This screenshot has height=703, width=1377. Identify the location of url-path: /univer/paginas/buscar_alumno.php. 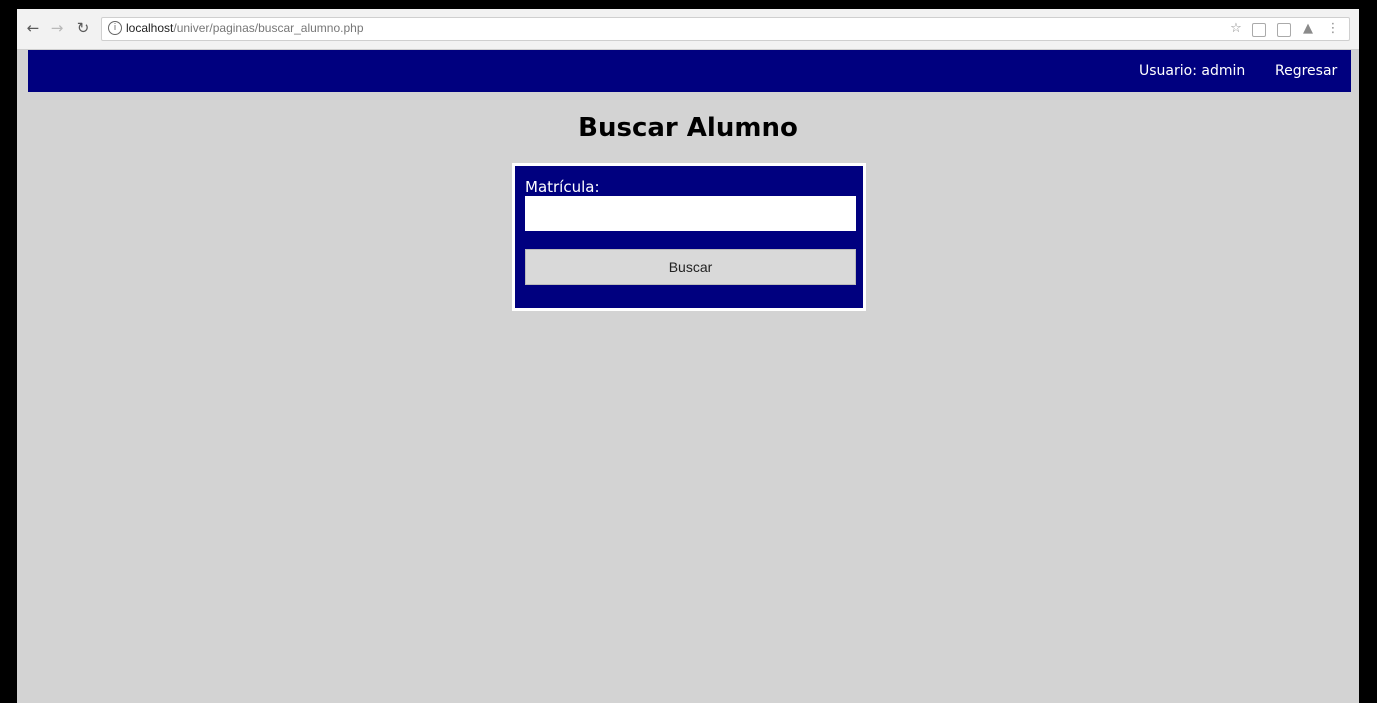
(268, 28).